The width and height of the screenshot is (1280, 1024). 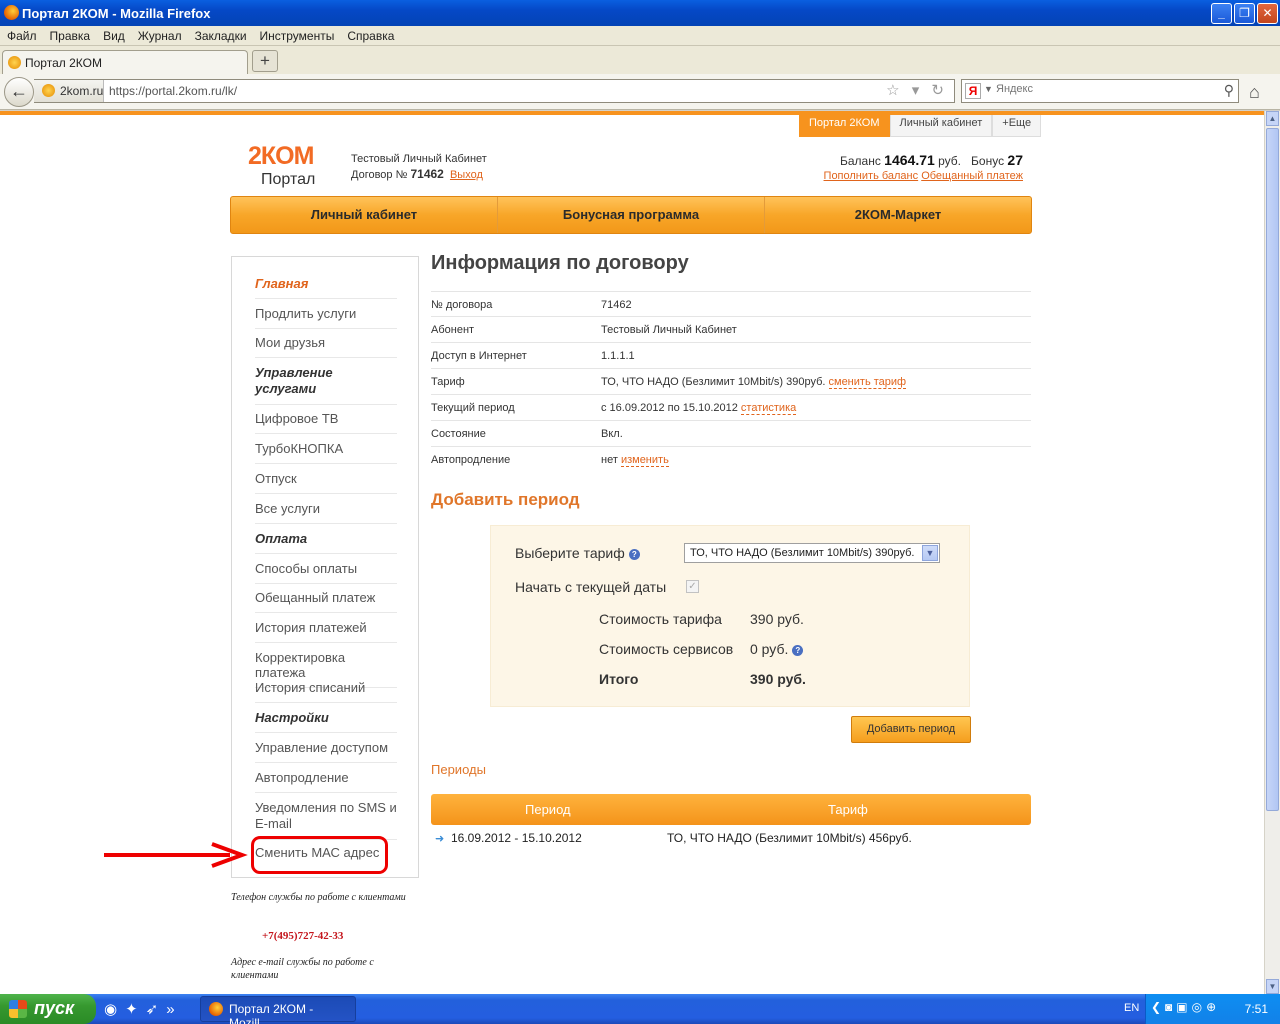 I want to click on sidebar-item-charges-history: История списаний, so click(x=326, y=691).